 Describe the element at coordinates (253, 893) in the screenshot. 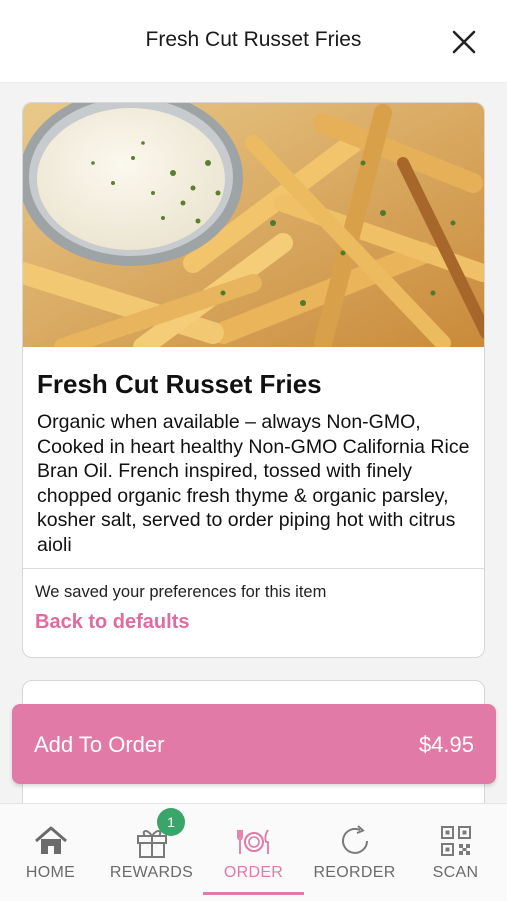

I see `active-tab-indicator` at that location.